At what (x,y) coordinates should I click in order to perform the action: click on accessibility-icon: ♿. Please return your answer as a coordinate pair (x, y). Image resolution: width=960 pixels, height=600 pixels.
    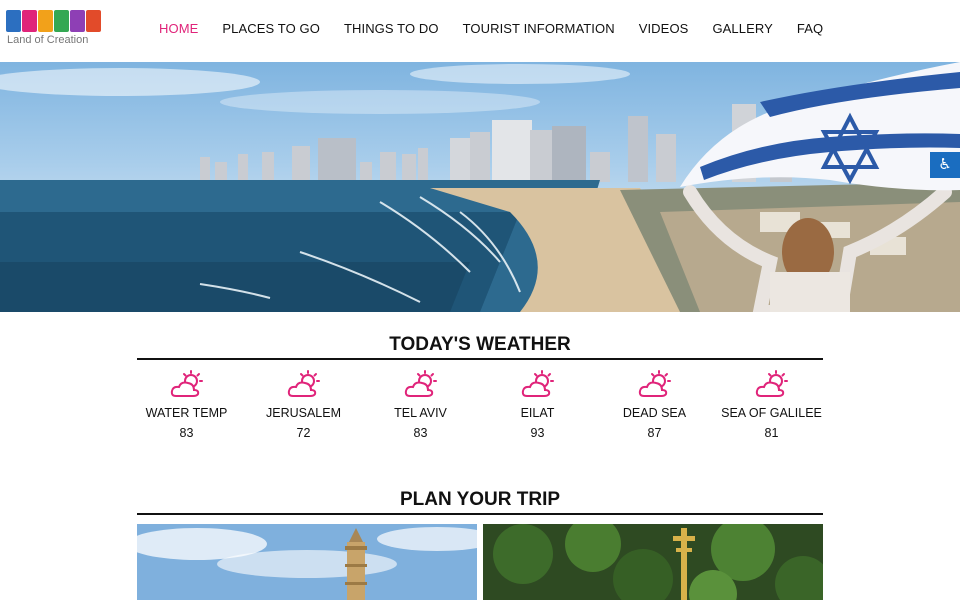
    Looking at the image, I should click on (945, 164).